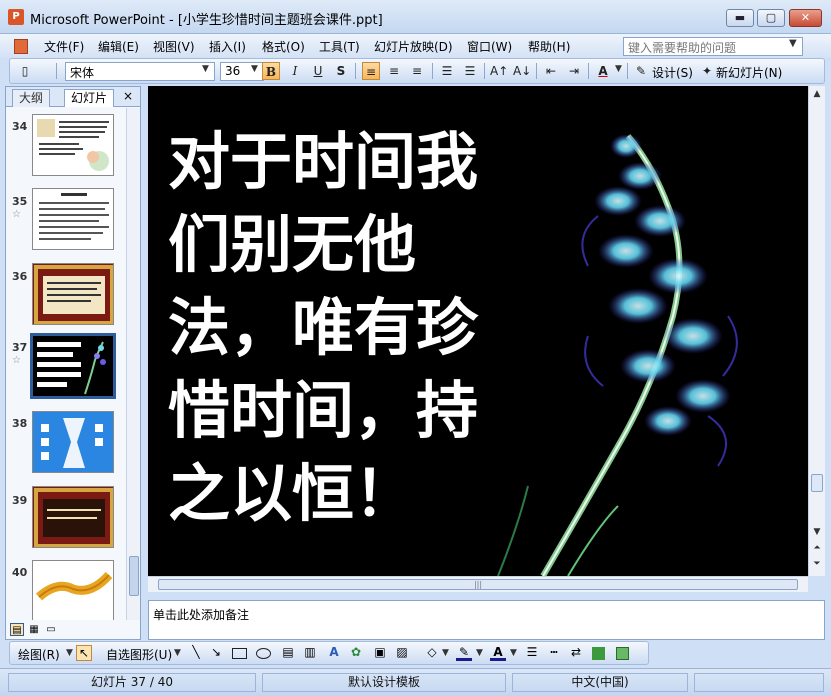  Describe the element at coordinates (402, 653) in the screenshot. I see `picture-icon: ▨` at that location.